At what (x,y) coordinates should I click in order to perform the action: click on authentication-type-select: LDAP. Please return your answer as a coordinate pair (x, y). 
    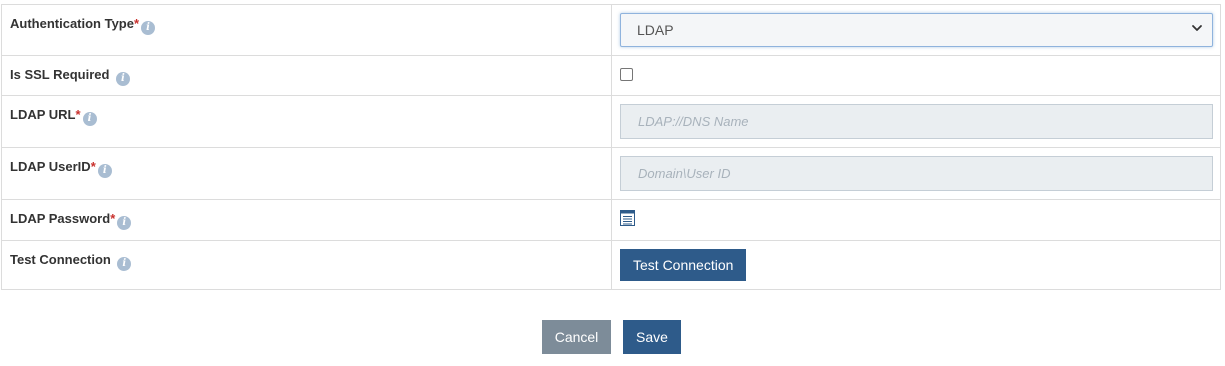
    Looking at the image, I should click on (916, 30).